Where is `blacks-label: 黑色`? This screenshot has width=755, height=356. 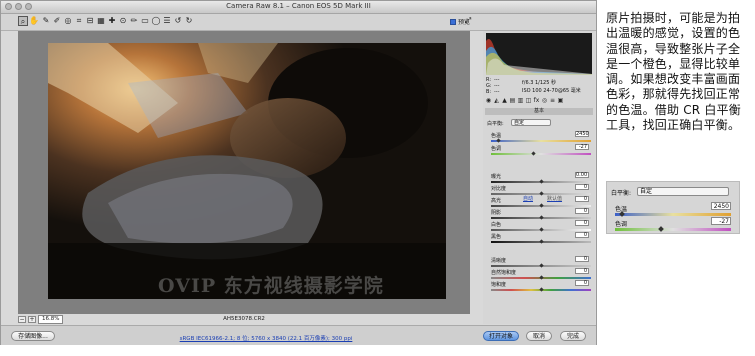 blacks-label: 黑色 is located at coordinates (496, 237).